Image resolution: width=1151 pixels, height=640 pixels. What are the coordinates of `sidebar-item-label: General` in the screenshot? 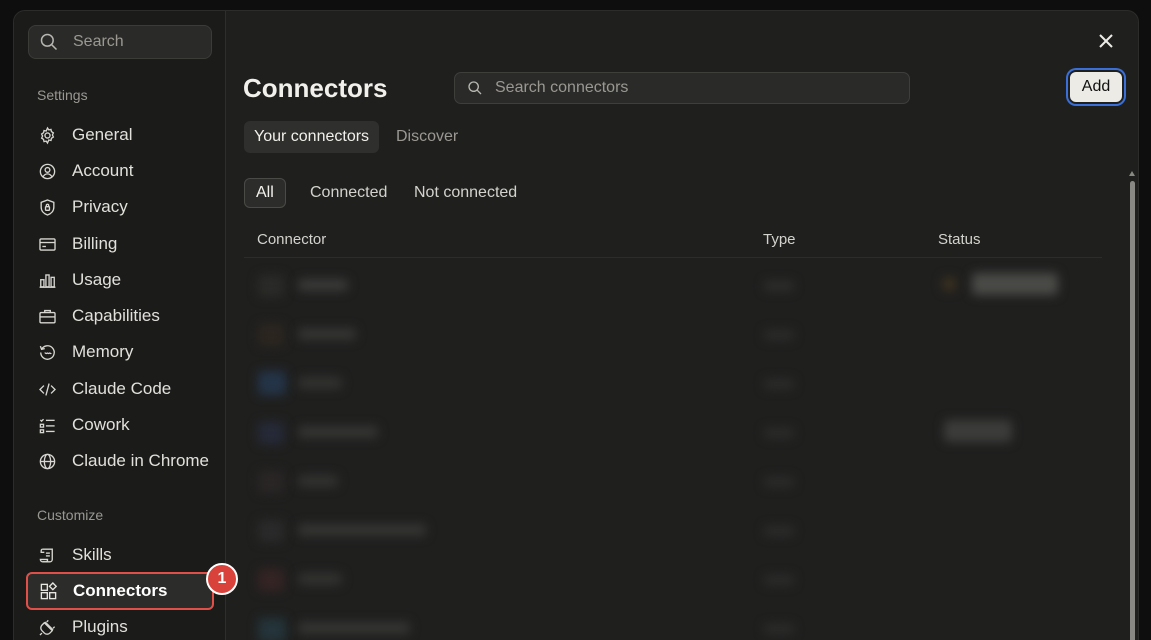 It's located at (102, 134).